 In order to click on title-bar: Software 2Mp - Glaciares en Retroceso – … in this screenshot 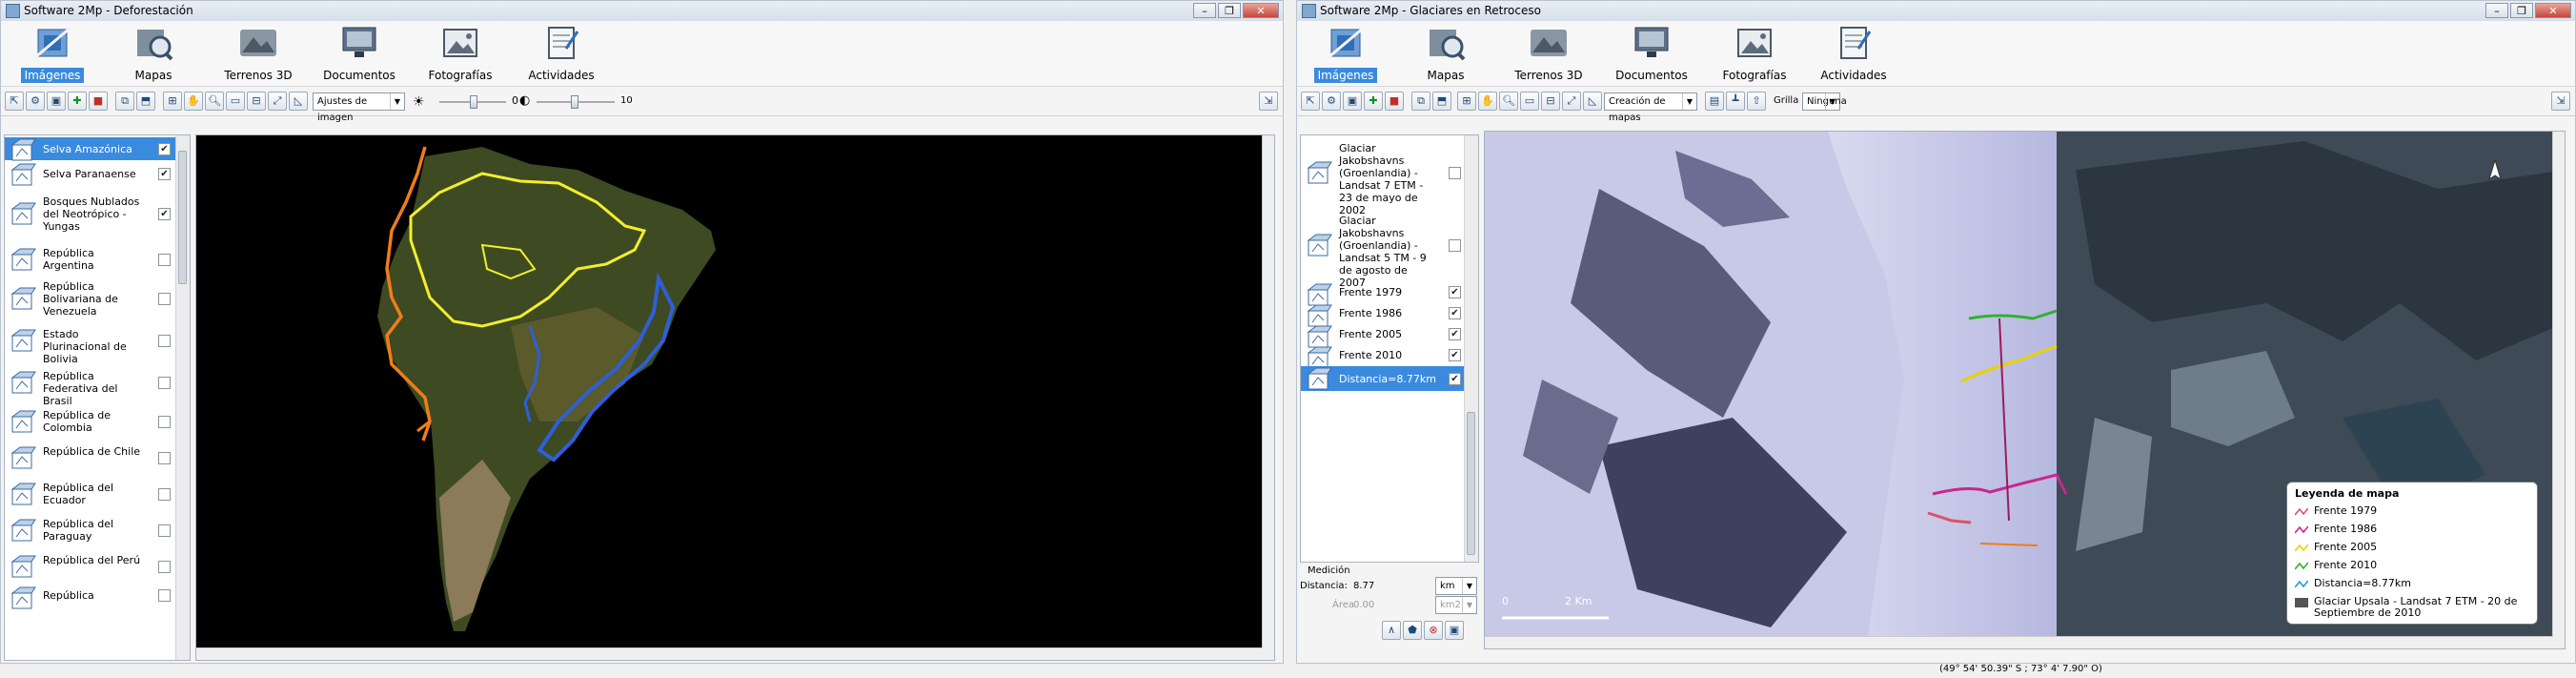, I will do `click(1936, 11)`.